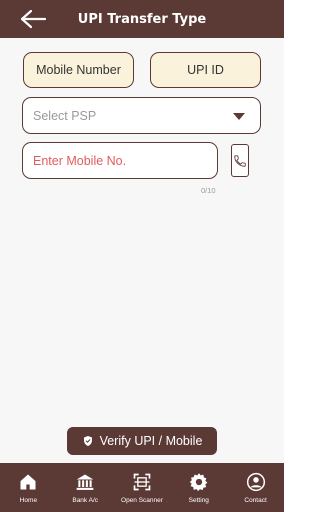  I want to click on psp-select-placeholder: Select PSP, so click(65, 115).